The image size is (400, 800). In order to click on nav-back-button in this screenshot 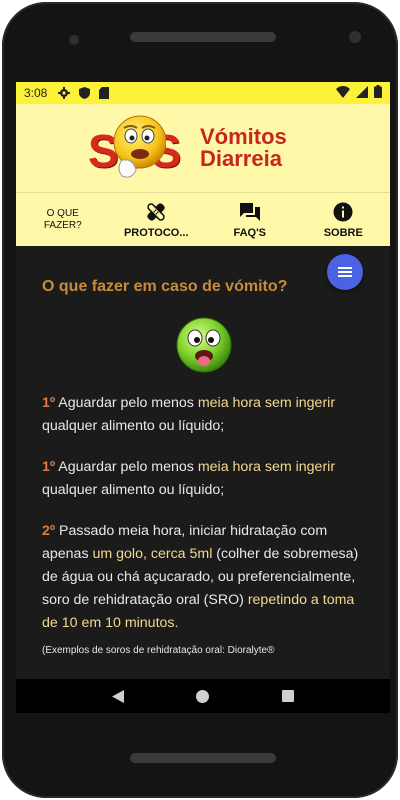, I will do `click(118, 696)`.